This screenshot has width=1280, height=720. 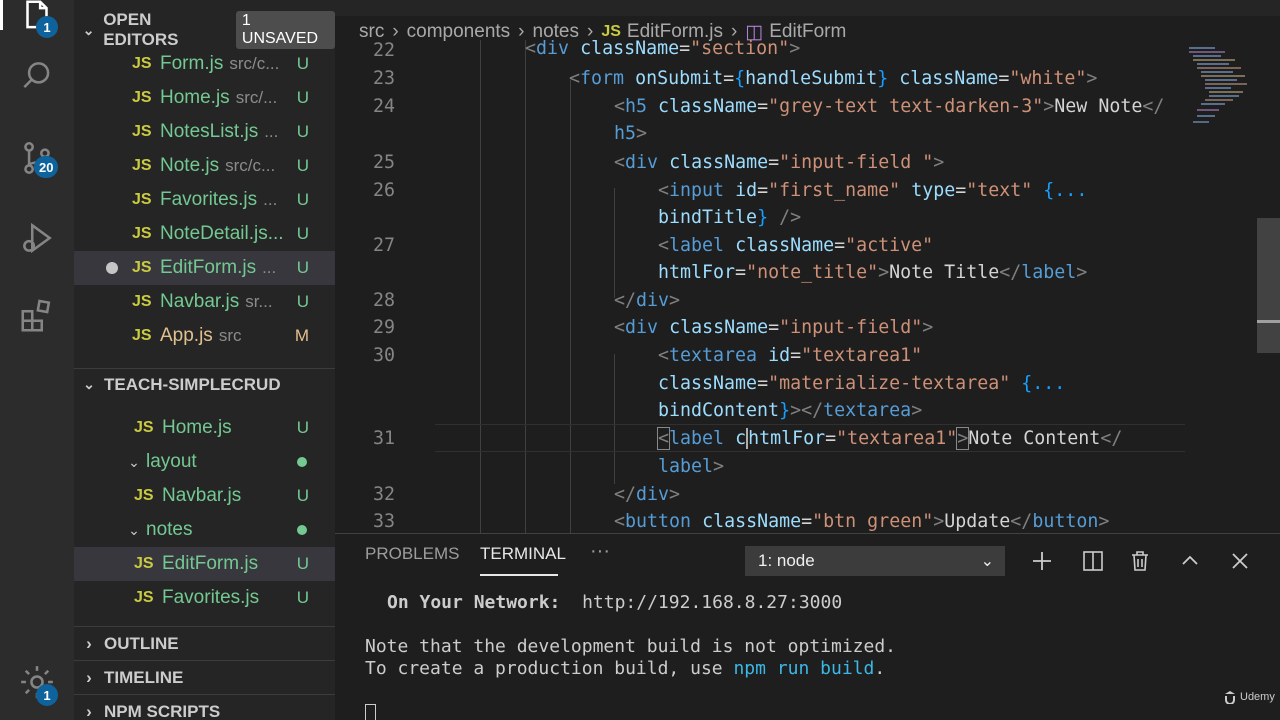 I want to click on open-editor-item: JS Favorites.js... U, so click(x=204, y=200).